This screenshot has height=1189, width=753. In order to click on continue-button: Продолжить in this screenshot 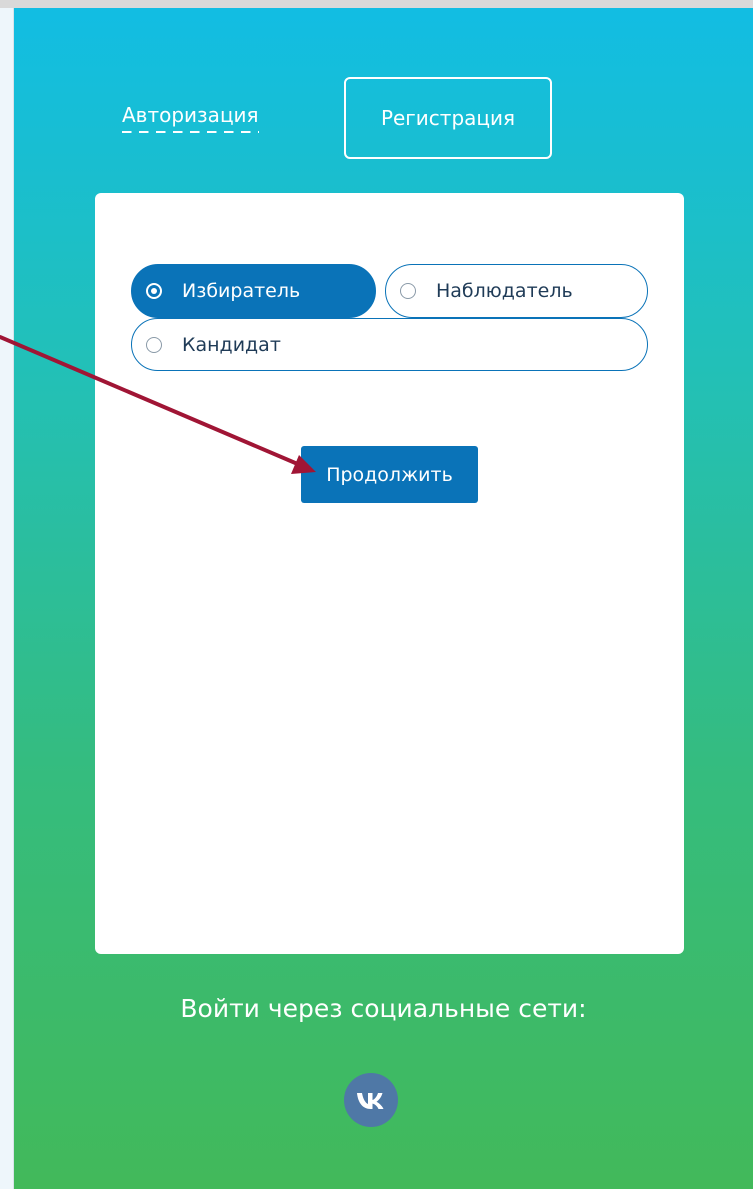, I will do `click(389, 474)`.